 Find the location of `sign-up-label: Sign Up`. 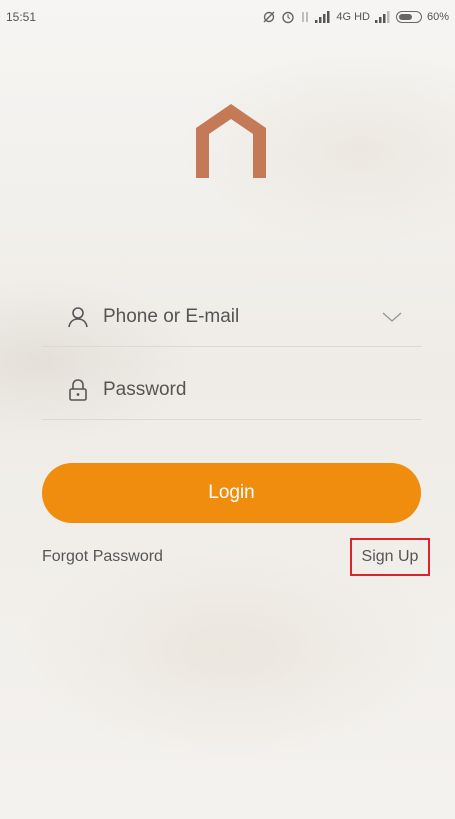

sign-up-label: Sign Up is located at coordinates (390, 556).